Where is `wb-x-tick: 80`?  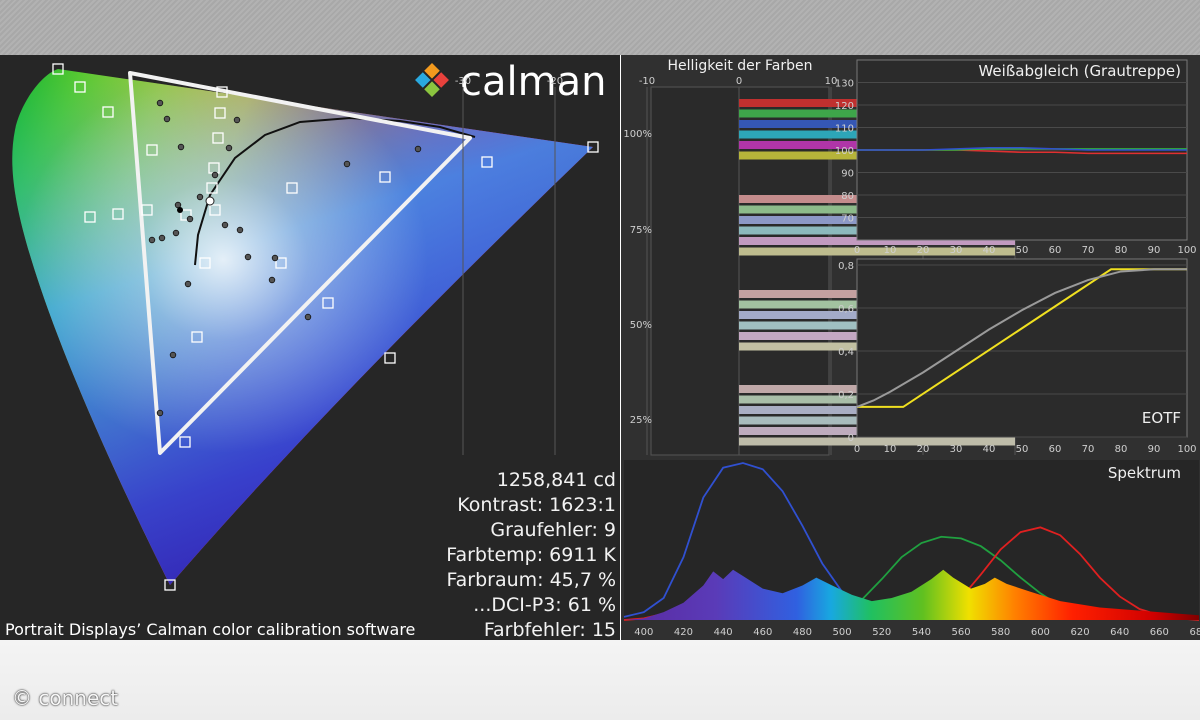 wb-x-tick: 80 is located at coordinates (1121, 250).